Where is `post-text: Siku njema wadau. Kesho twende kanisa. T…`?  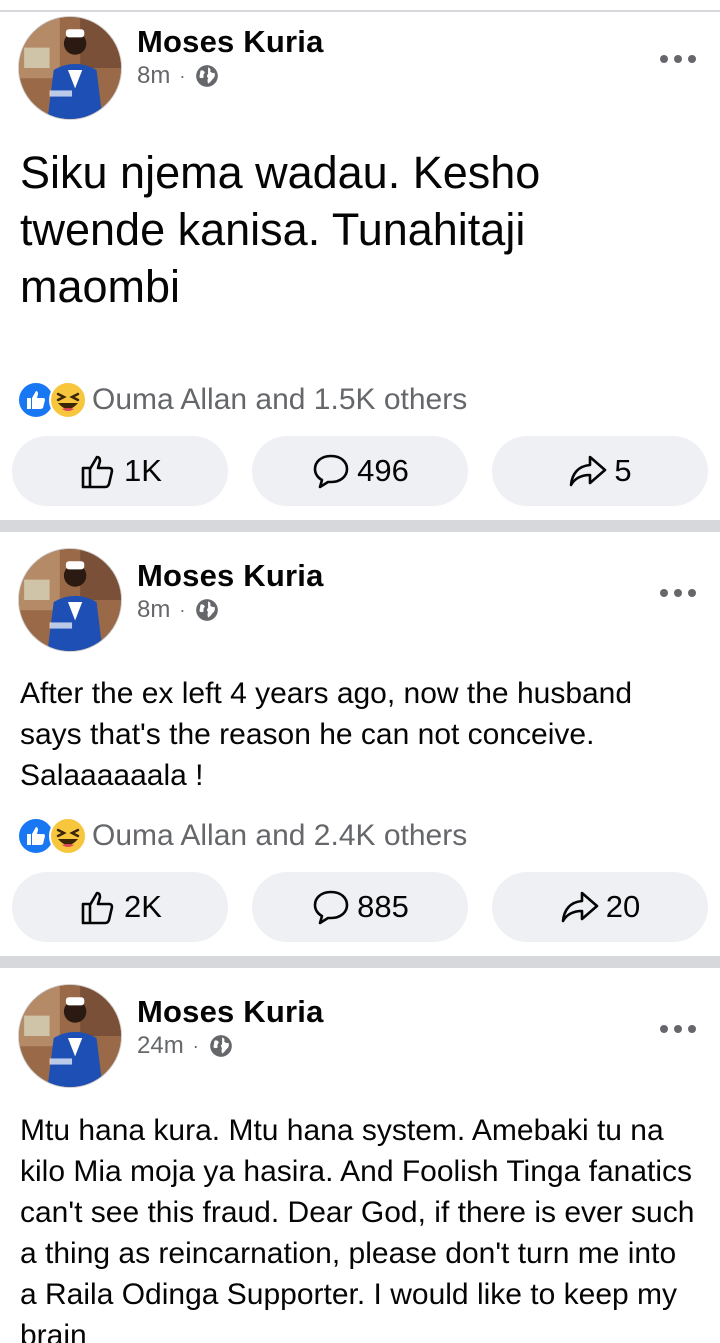
post-text: Siku njema wadau. Kesho twende kanisa. T… is located at coordinates (280, 229).